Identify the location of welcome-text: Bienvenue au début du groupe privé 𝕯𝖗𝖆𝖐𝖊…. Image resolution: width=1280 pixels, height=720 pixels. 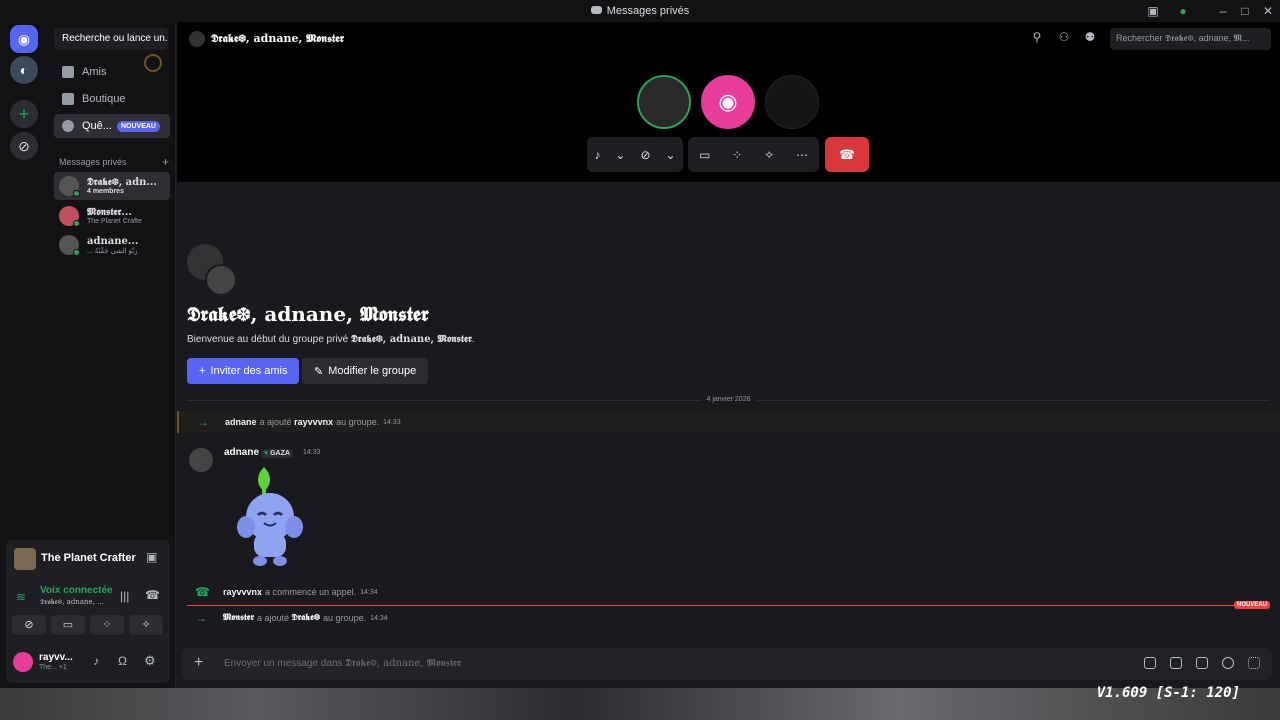
(331, 339).